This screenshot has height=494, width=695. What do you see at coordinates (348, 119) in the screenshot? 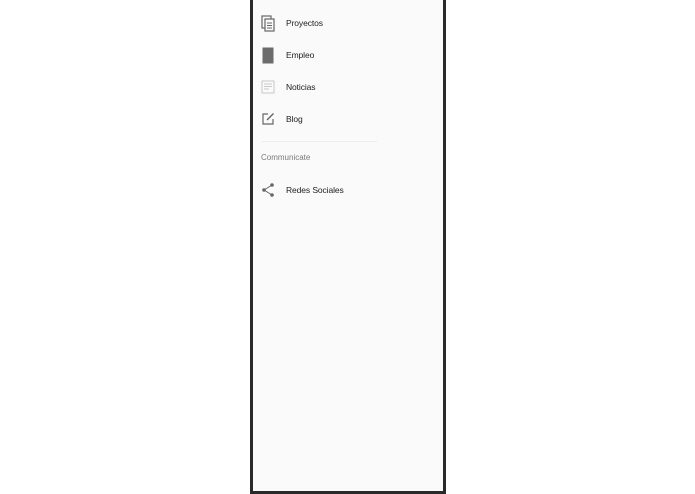
I see `drawer-item-blog: Blog` at bounding box center [348, 119].